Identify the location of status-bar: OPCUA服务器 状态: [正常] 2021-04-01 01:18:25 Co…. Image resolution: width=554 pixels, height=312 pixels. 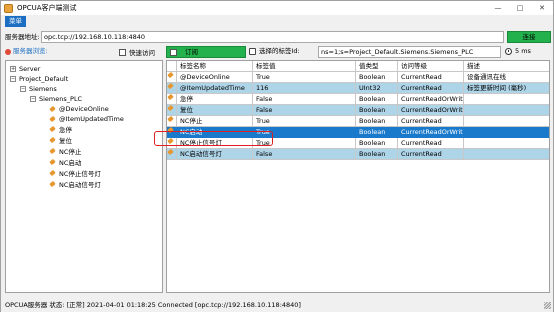
(277, 305).